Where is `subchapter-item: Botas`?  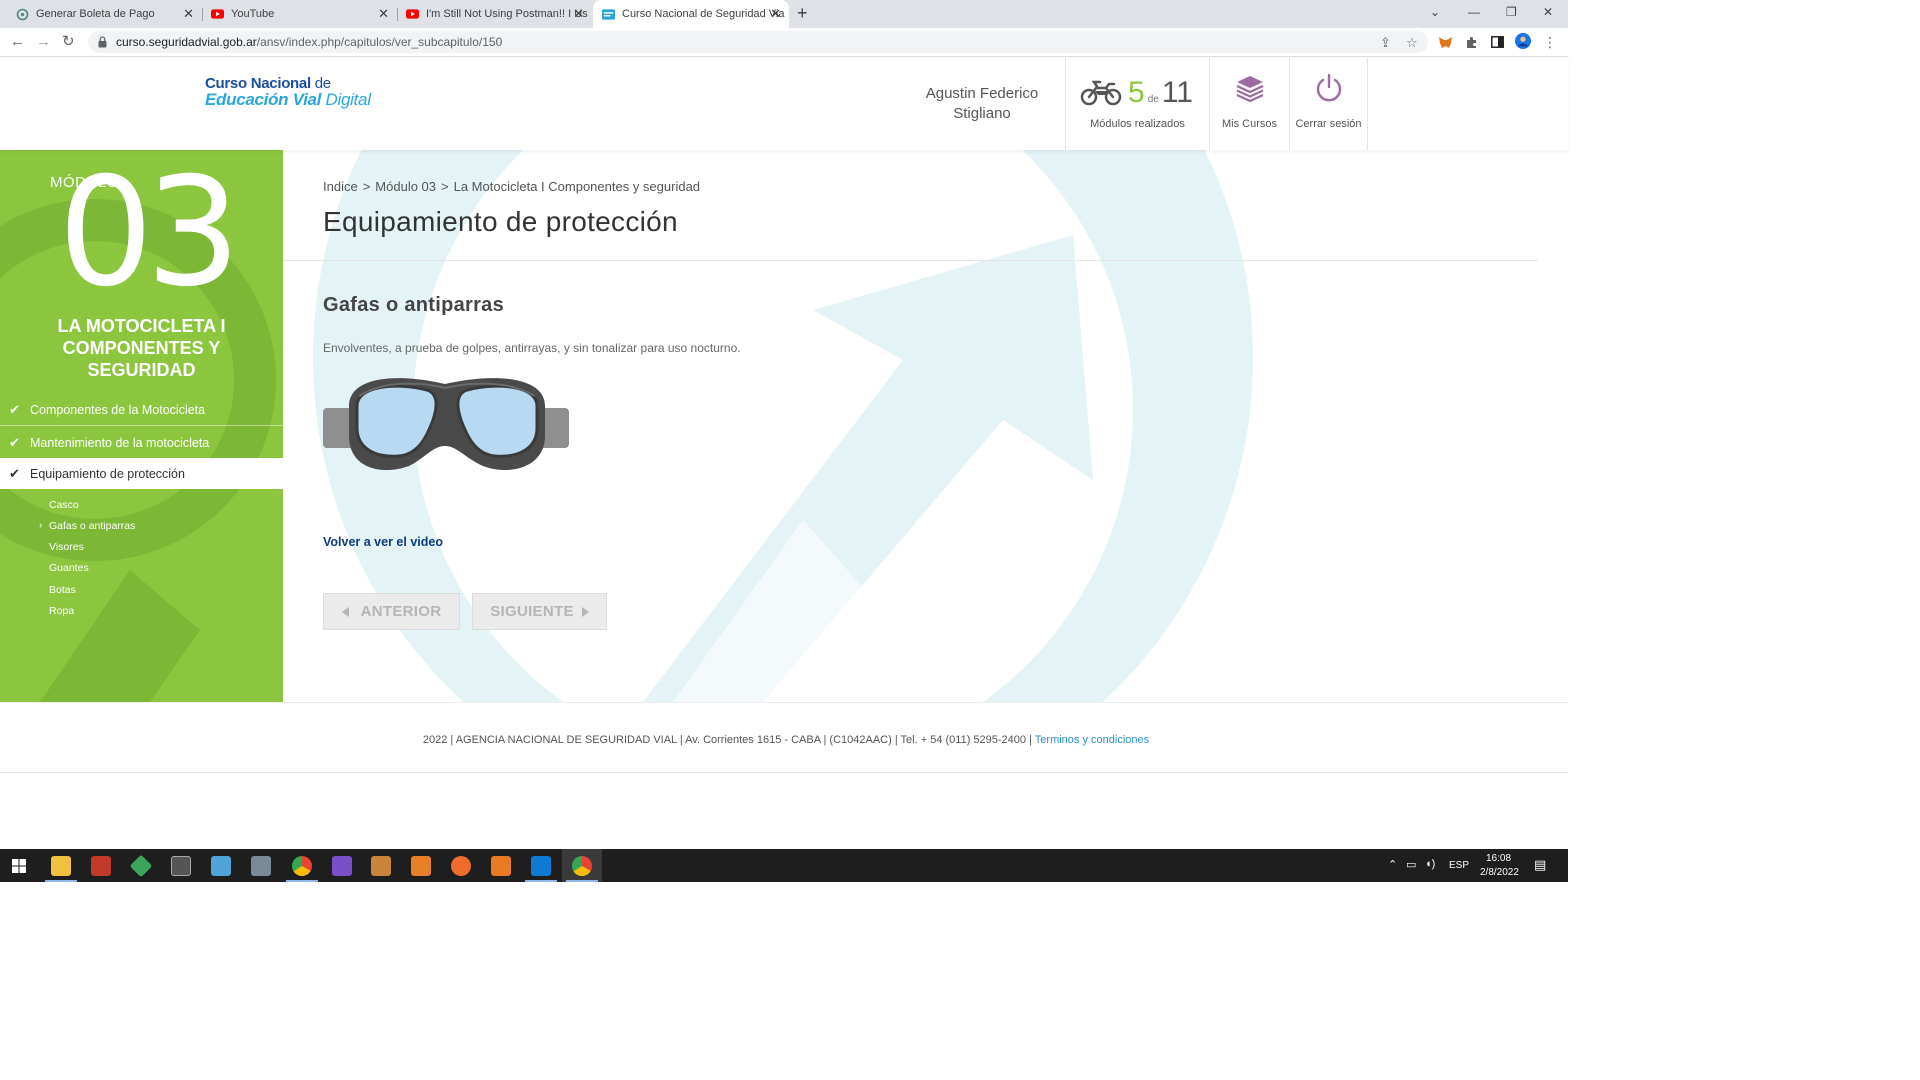 subchapter-item: Botas is located at coordinates (141, 590).